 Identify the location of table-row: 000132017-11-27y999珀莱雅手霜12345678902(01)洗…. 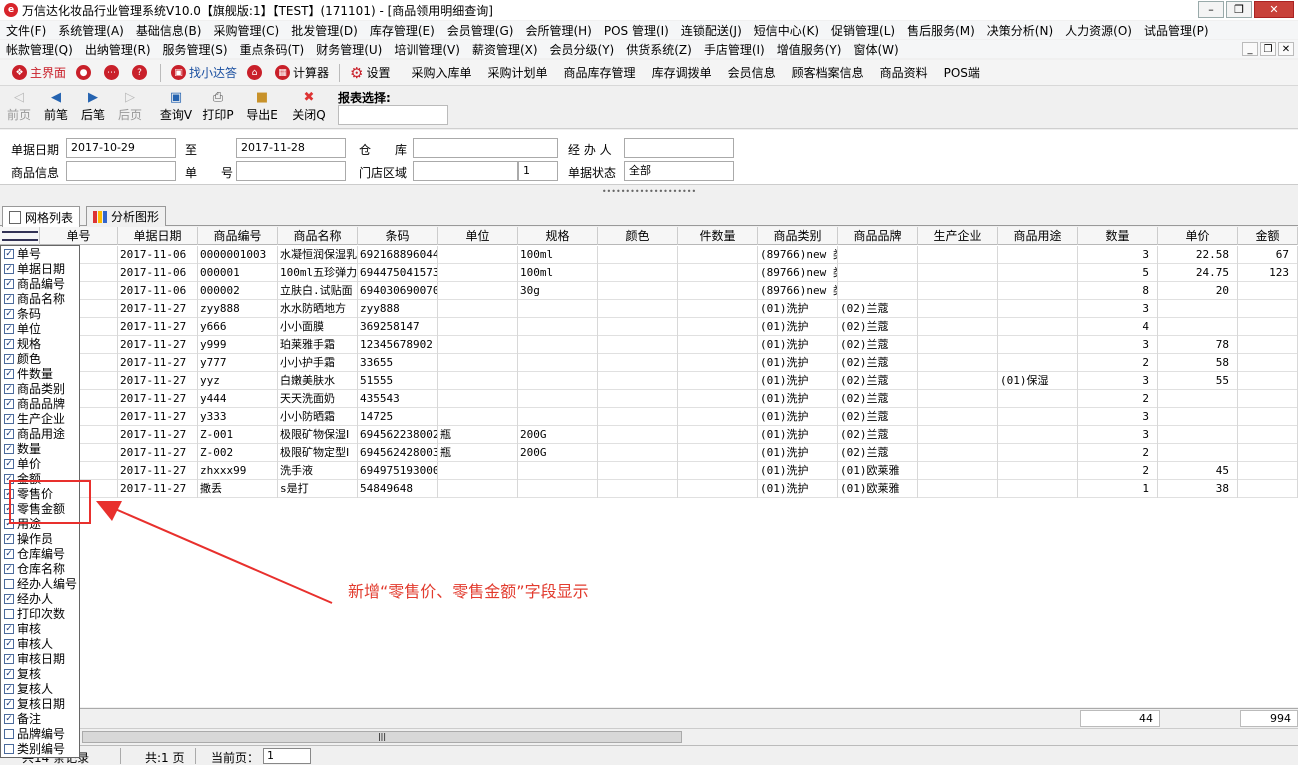
(649, 345).